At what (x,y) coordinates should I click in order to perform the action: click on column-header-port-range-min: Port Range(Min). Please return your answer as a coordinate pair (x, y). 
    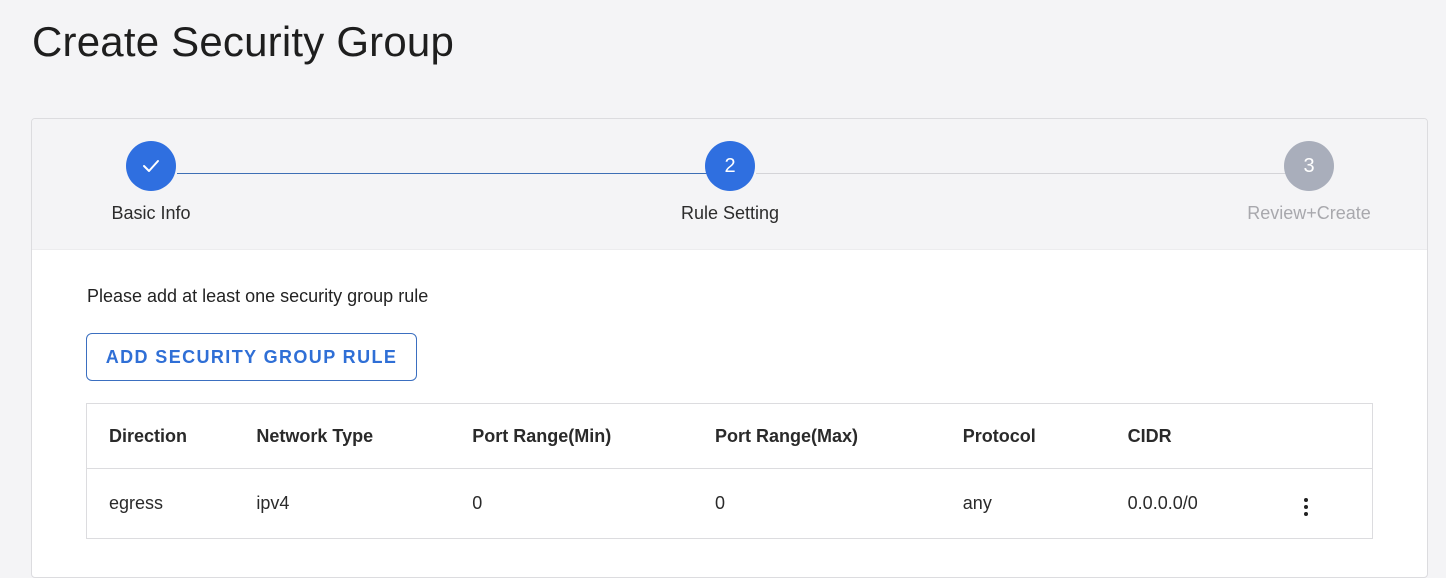
    Looking at the image, I should click on (542, 435).